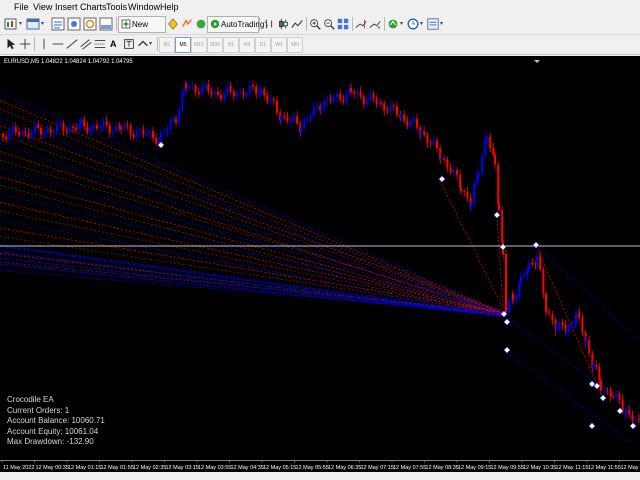  Describe the element at coordinates (142, 30) in the screenshot. I see `new-order-button: New Order` at that location.